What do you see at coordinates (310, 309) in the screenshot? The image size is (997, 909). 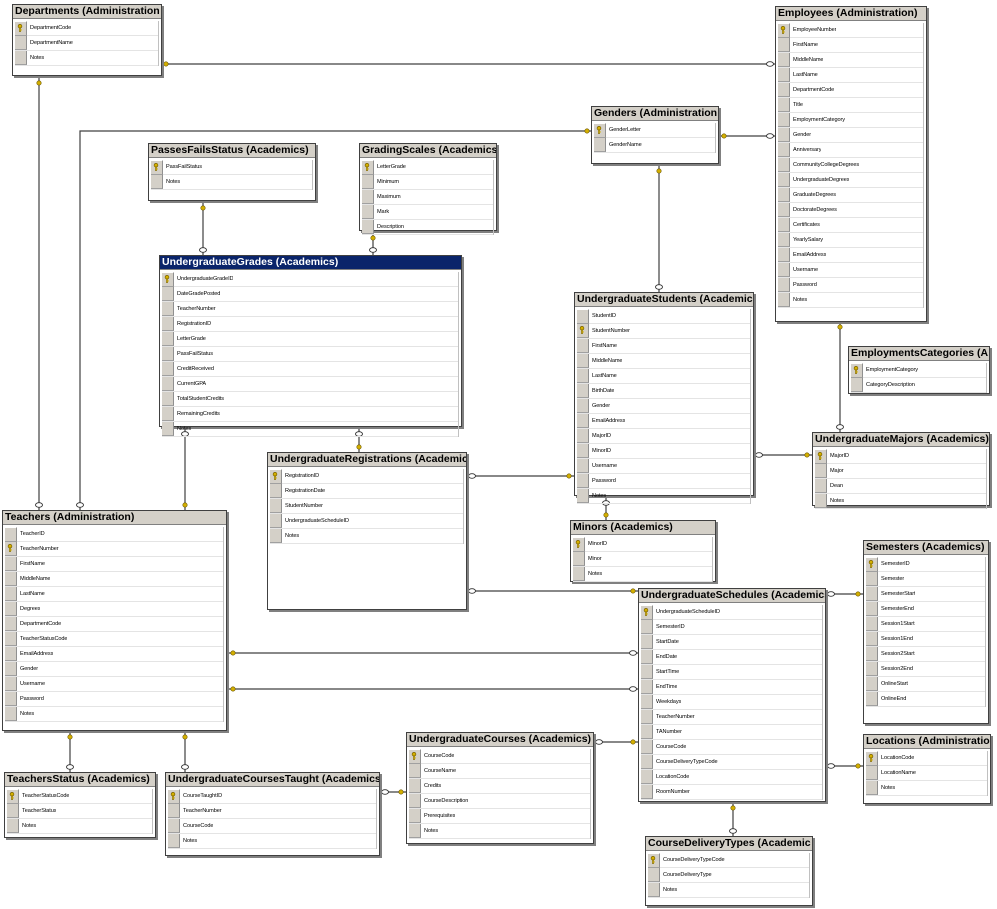 I see `column-row: TeacherNumber` at bounding box center [310, 309].